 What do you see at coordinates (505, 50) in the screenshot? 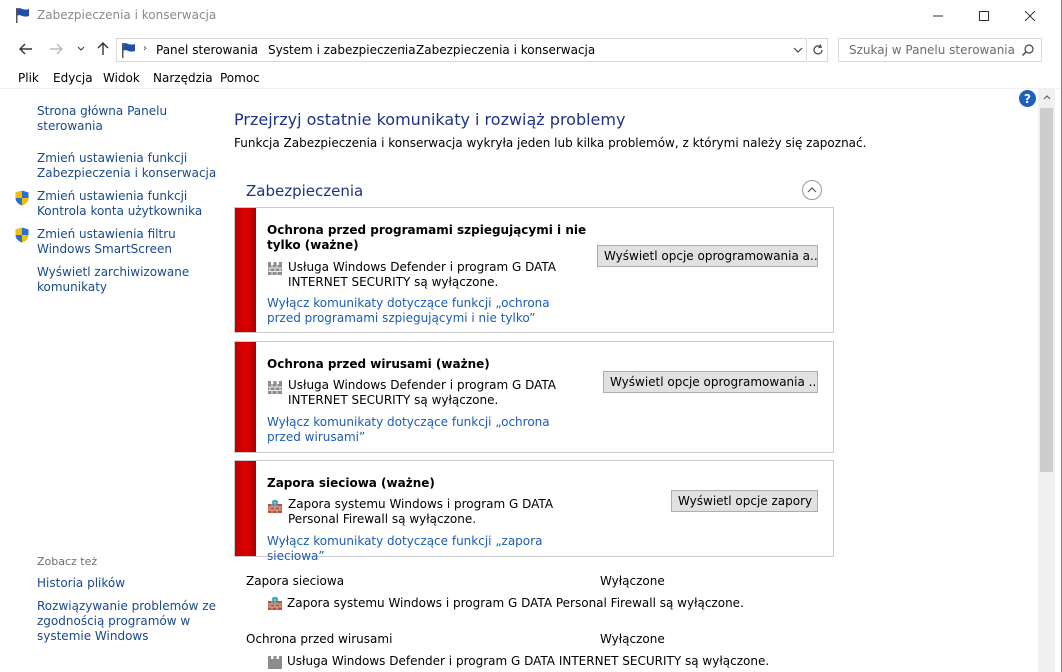
I see `breadcrumb-security-maintenance: Zabezpieczenia i konserwacja` at bounding box center [505, 50].